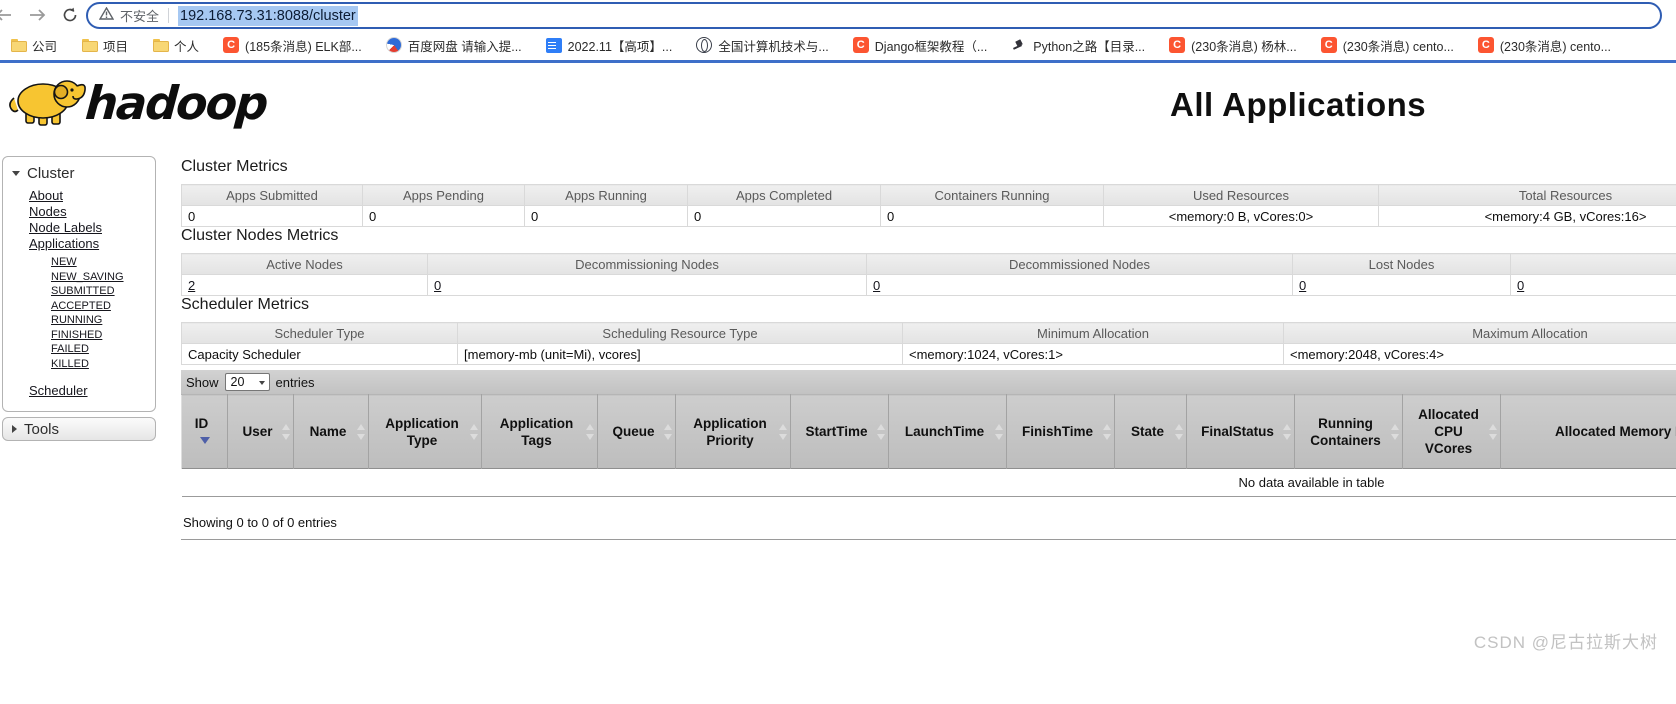  I want to click on bookmark-item-: 个人, so click(175, 45).